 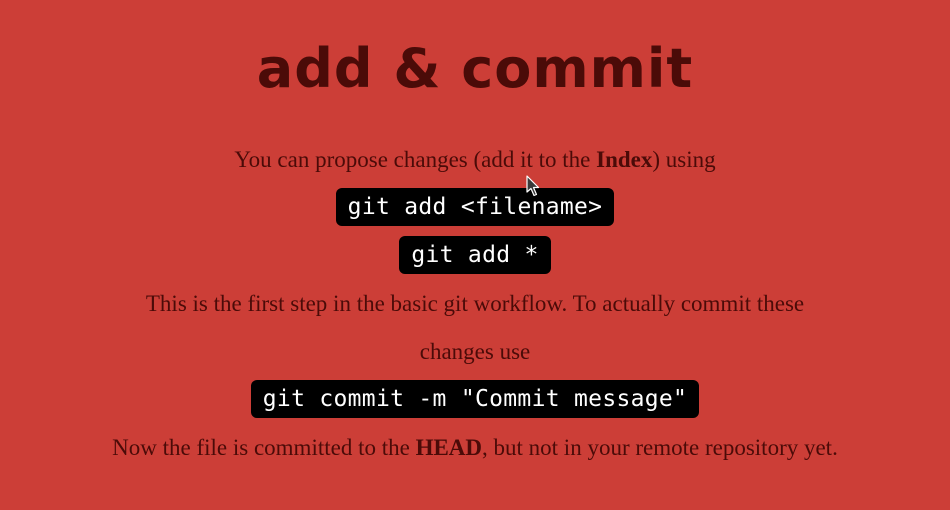 I want to click on head-term: HEAD, so click(x=449, y=447).